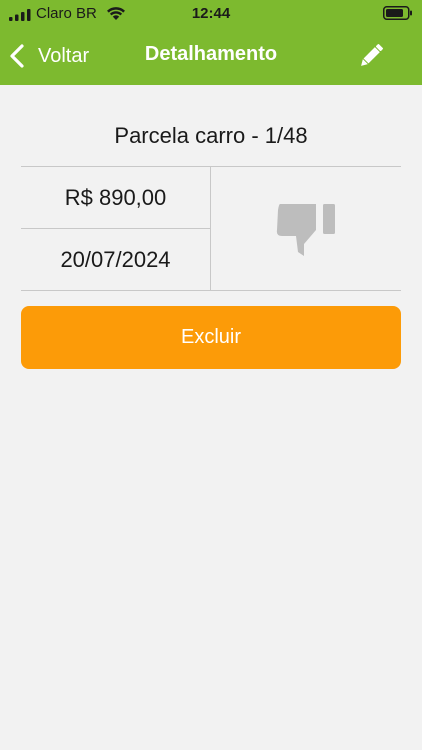  I want to click on header: Claro BR 12:44 Voltar Detalhamento, so click(211, 42).